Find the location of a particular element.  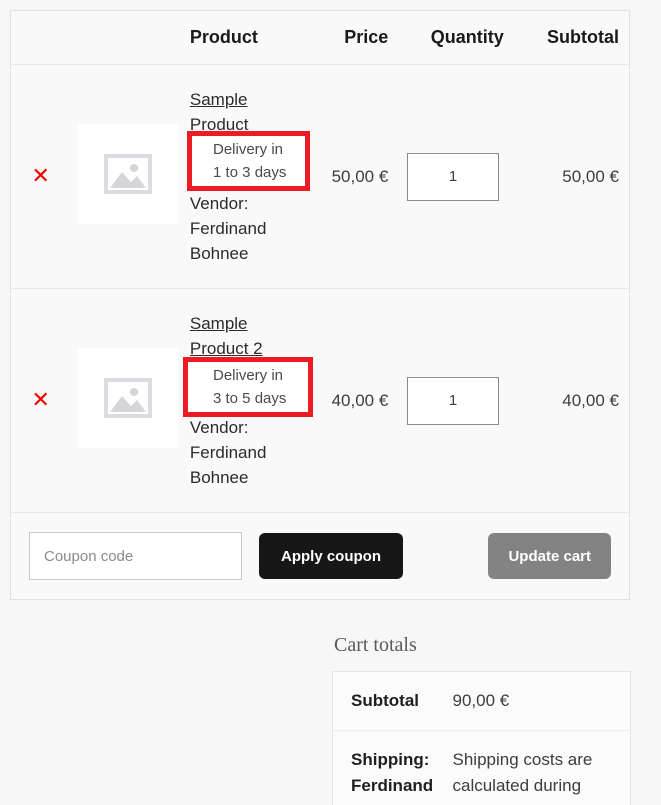

product-name-link: Sample Product 2 is located at coordinates (245, 336).